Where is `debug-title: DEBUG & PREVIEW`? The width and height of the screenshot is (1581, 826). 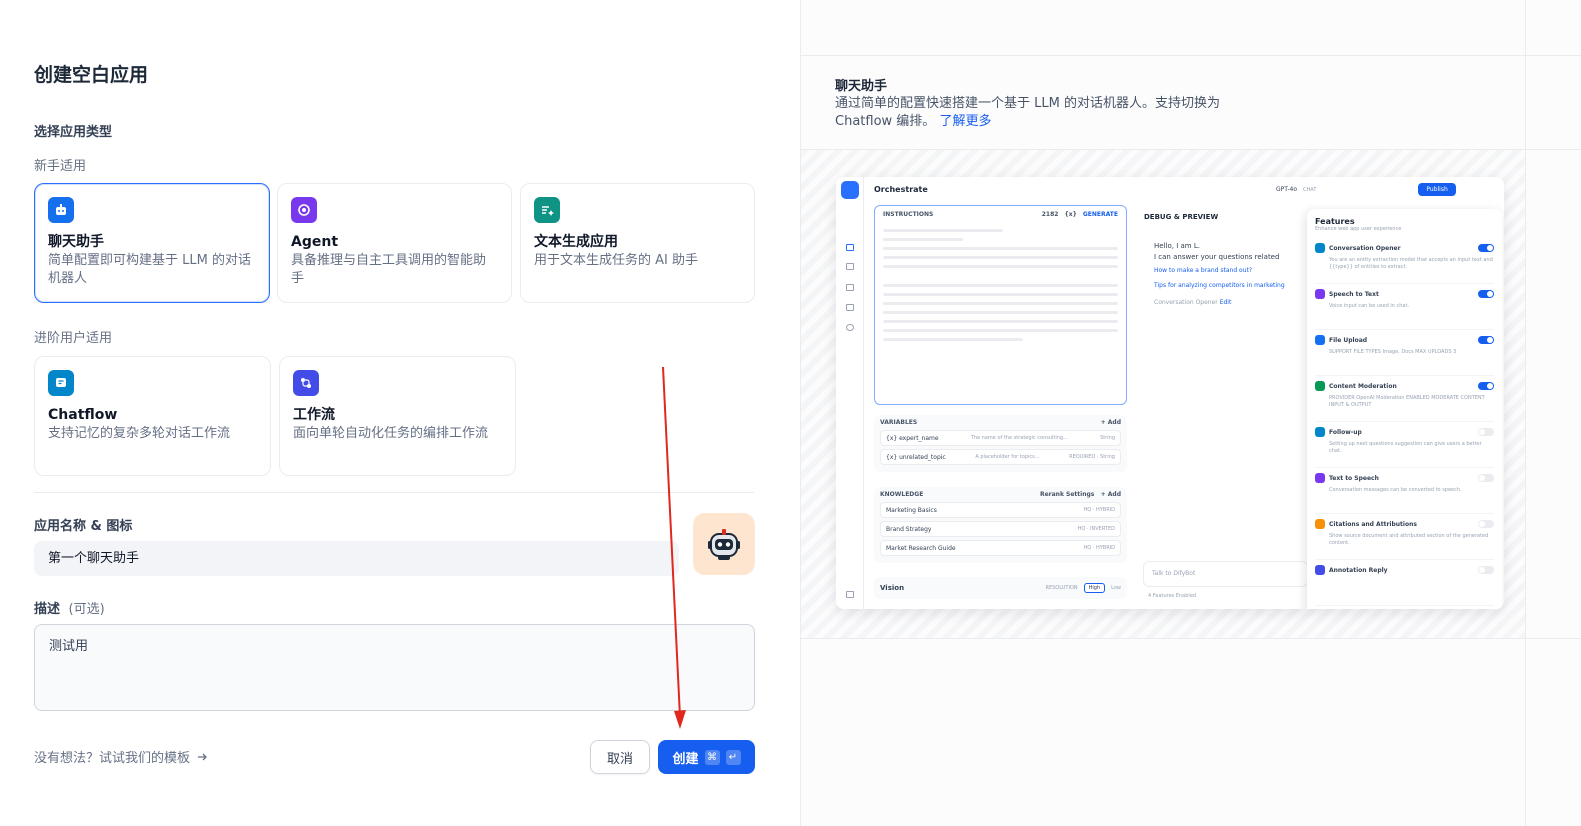
debug-title: DEBUG & PREVIEW is located at coordinates (1181, 217).